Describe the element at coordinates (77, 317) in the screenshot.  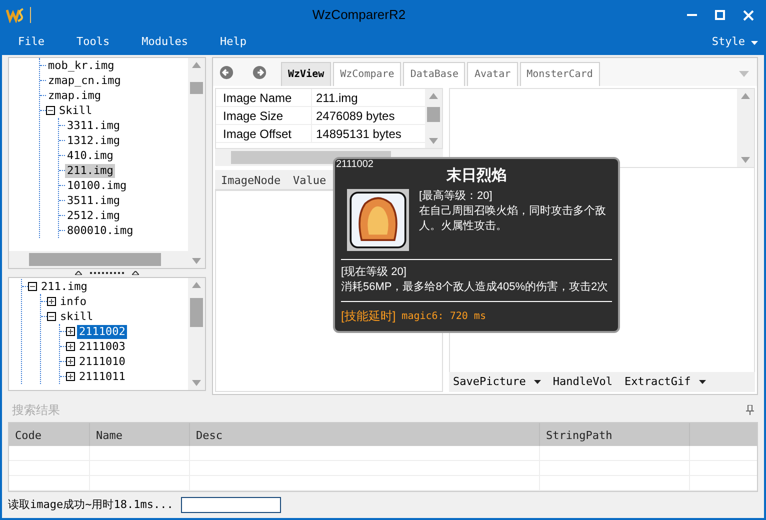
I see `tree-item: skill` at that location.